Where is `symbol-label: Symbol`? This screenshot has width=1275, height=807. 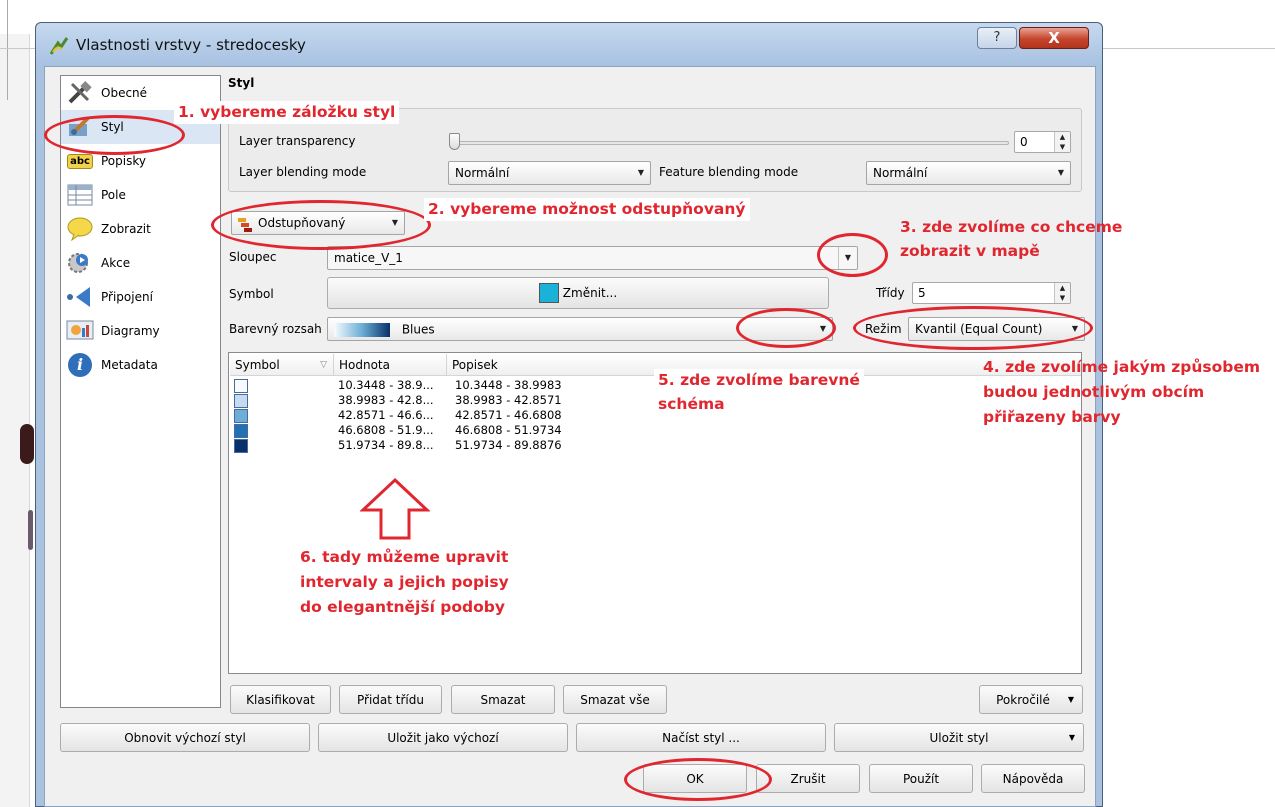 symbol-label: Symbol is located at coordinates (251, 294).